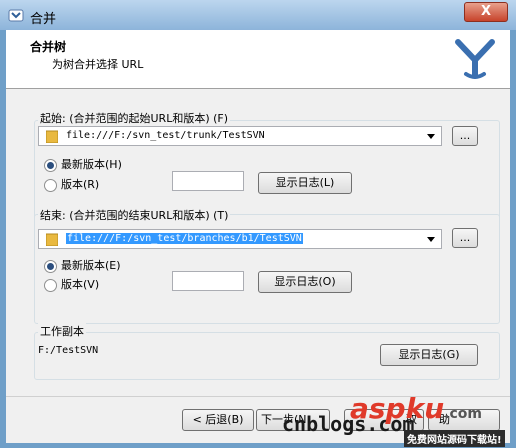  I want to click on end-group-label: 结束: (合并范围的结束URL和版本) (T), so click(134, 215).